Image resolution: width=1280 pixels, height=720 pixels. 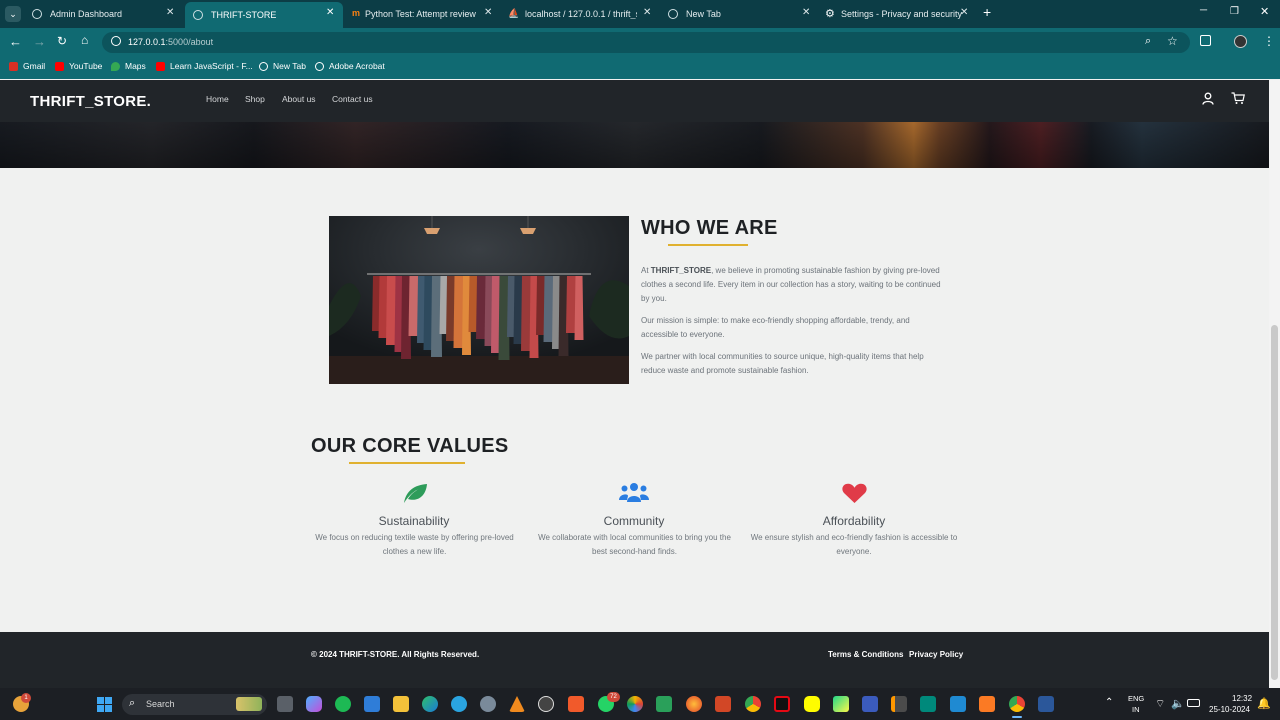 What do you see at coordinates (115, 66) in the screenshot?
I see `maps-icon` at bounding box center [115, 66].